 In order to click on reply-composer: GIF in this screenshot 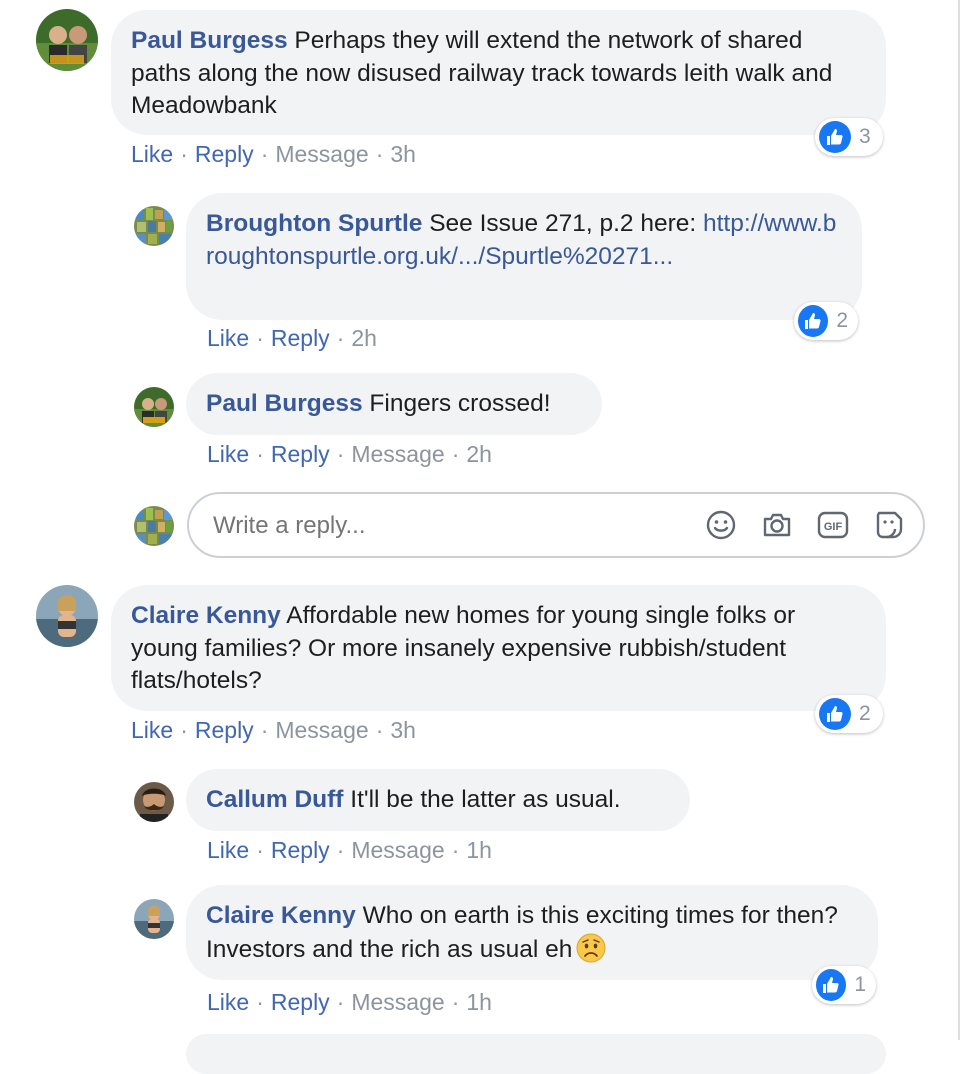, I will do `click(556, 525)`.